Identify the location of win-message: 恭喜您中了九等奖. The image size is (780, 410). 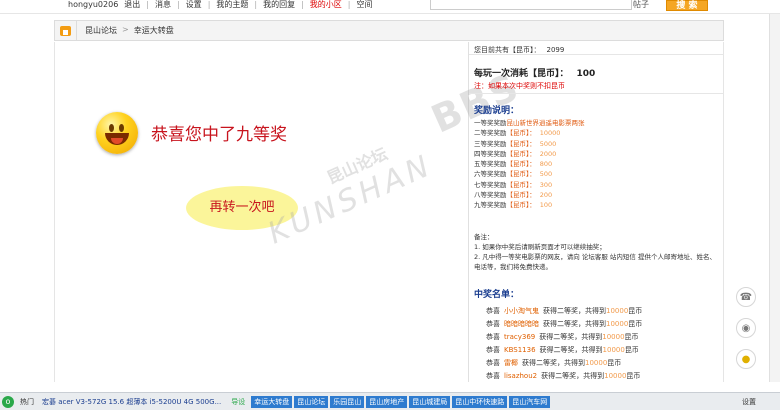
(219, 135).